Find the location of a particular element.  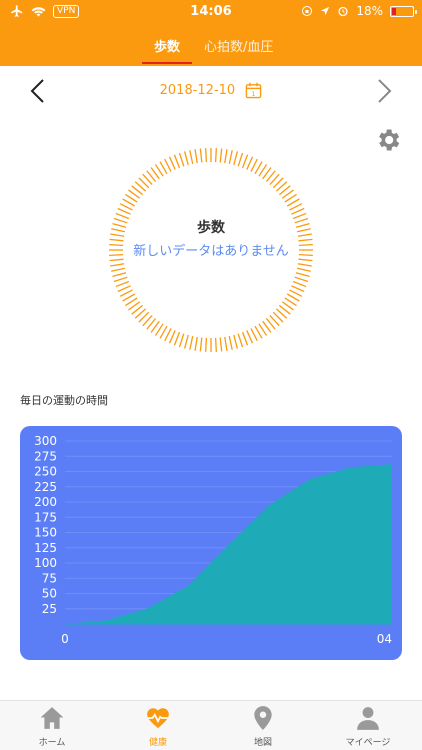

y-tick-label: 300 is located at coordinates (45, 441).